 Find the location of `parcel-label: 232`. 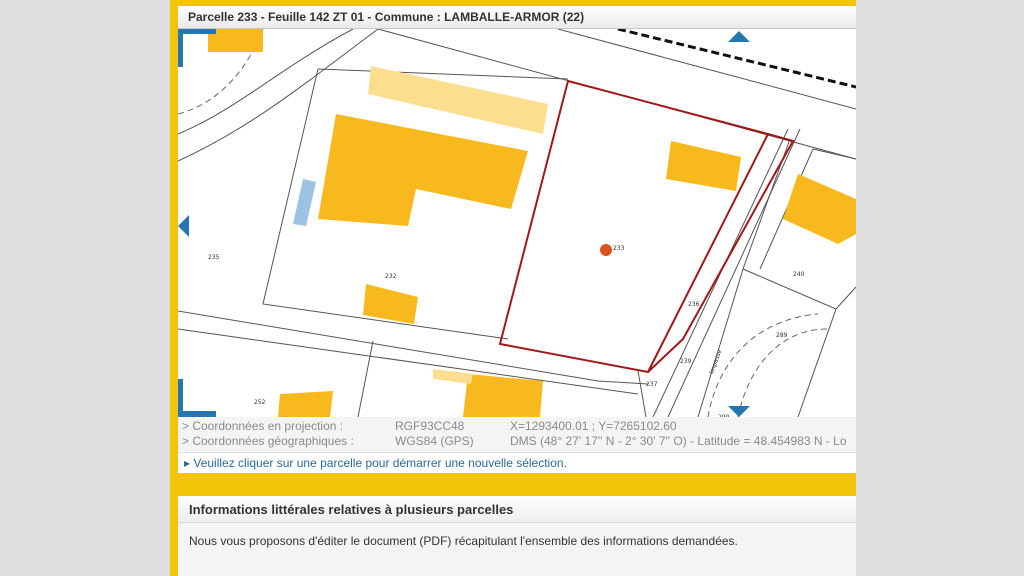

parcel-label: 232 is located at coordinates (391, 276).